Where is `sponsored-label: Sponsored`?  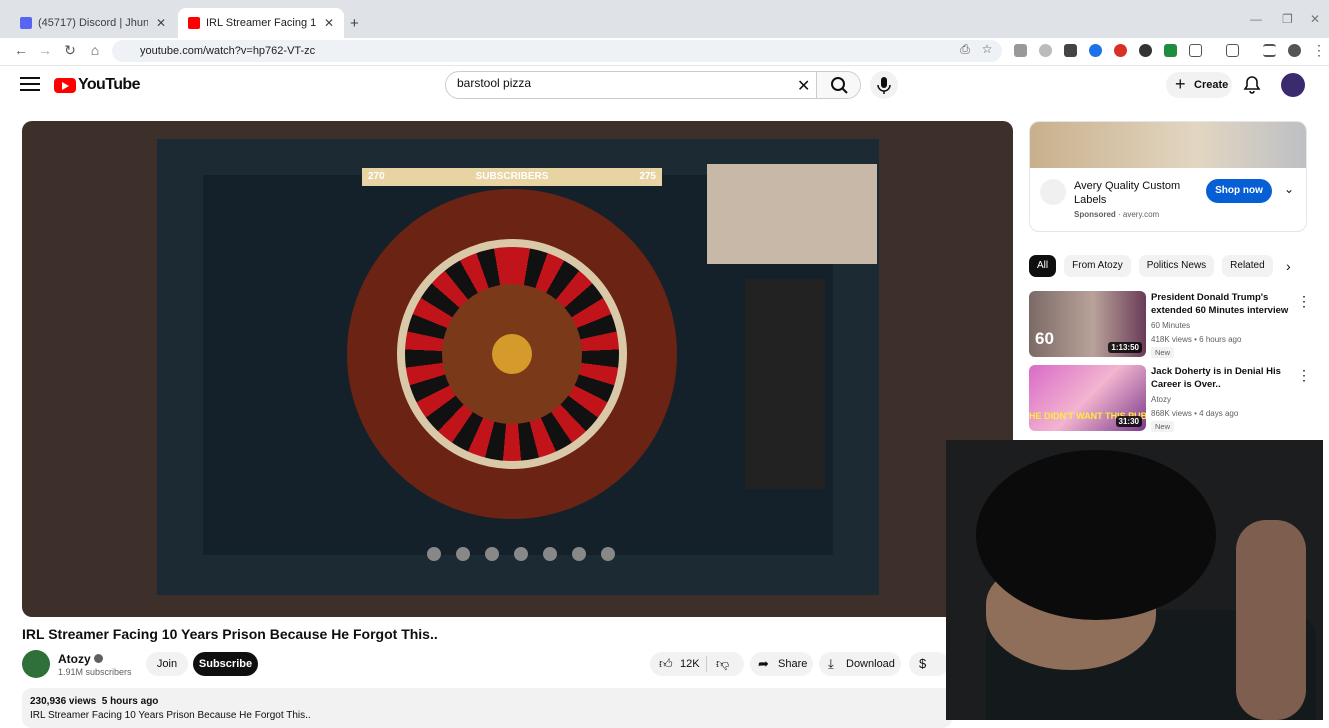 sponsored-label: Sponsored is located at coordinates (1095, 214).